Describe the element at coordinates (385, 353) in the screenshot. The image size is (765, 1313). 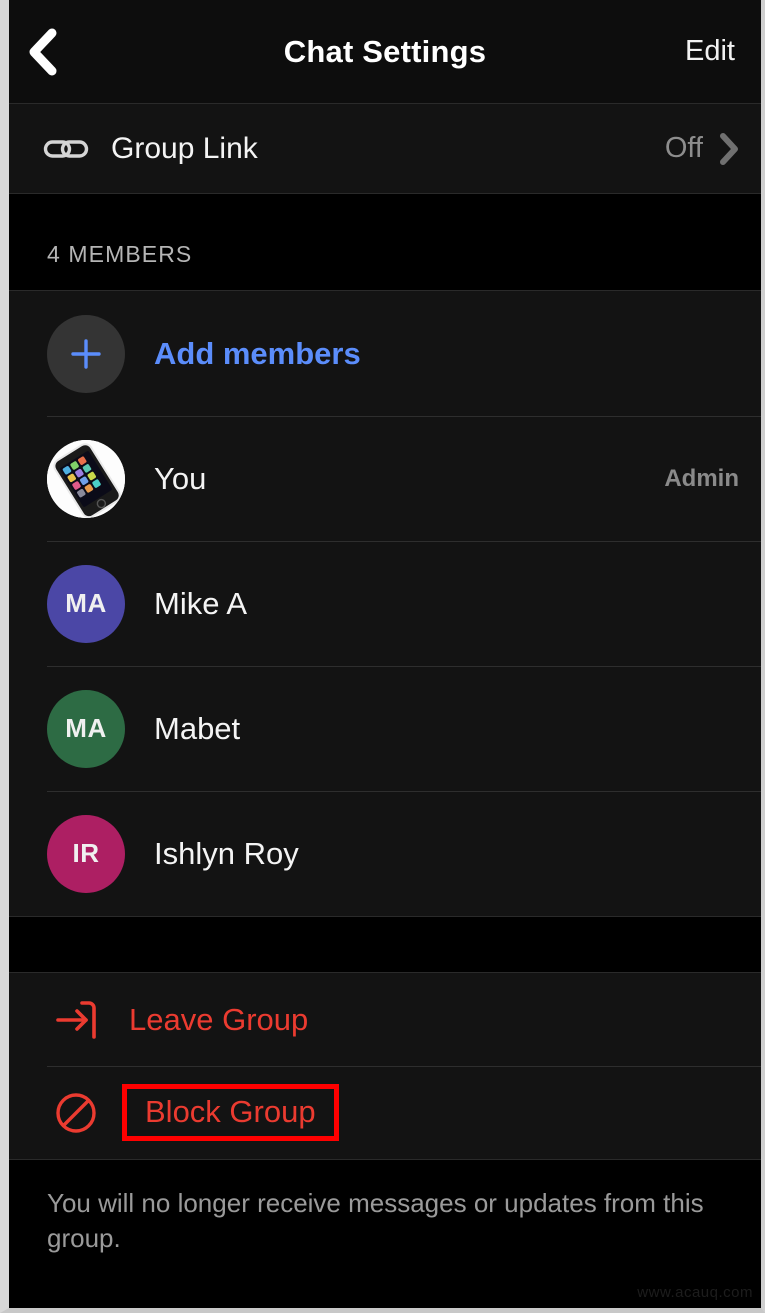
I see `add-members-row: Add members` at that location.